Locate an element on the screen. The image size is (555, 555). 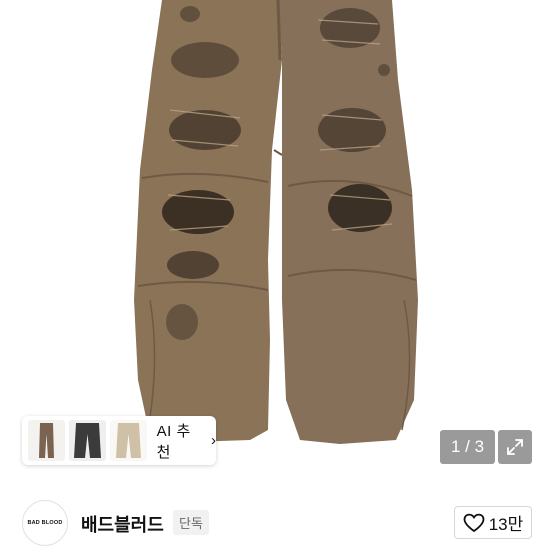
shop-name: 배드블러드 is located at coordinates (122, 524).